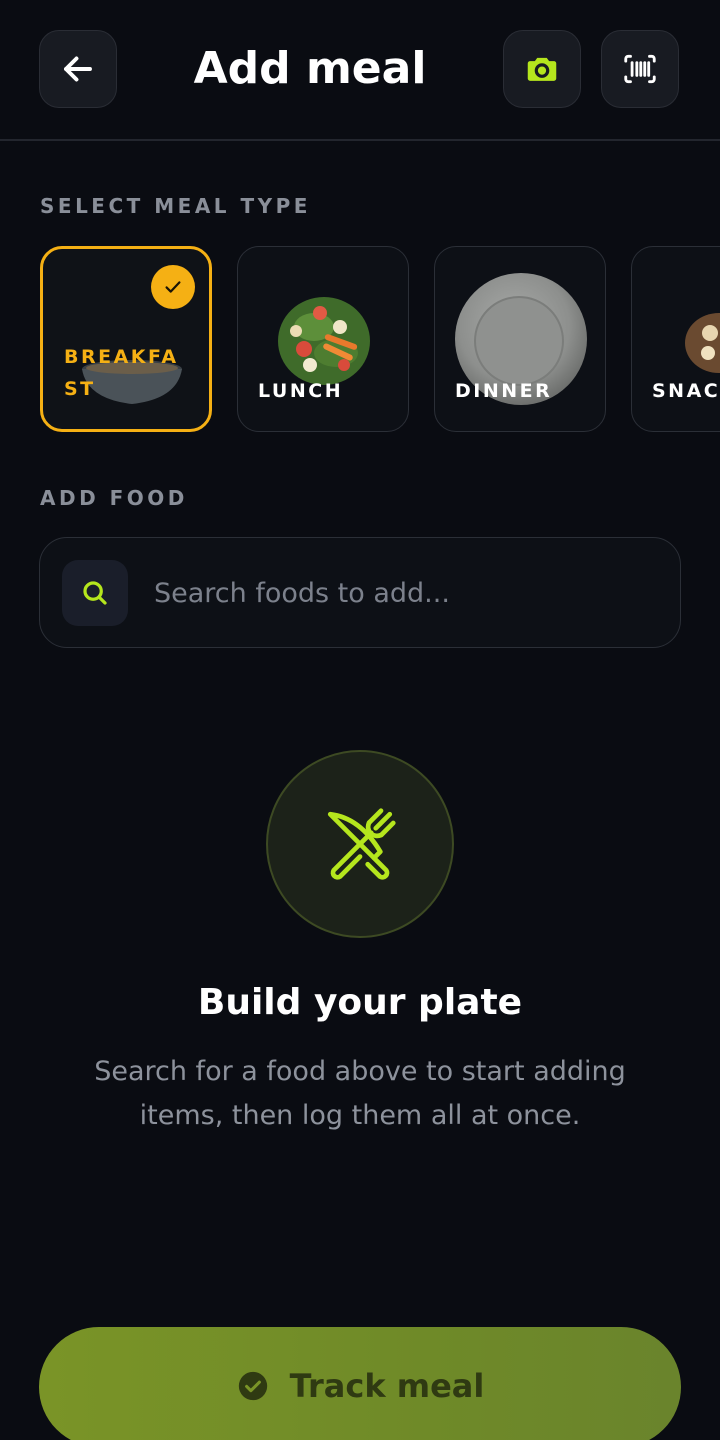 The image size is (720, 1440). I want to click on empty-state-title: Build your plate, so click(360, 1002).